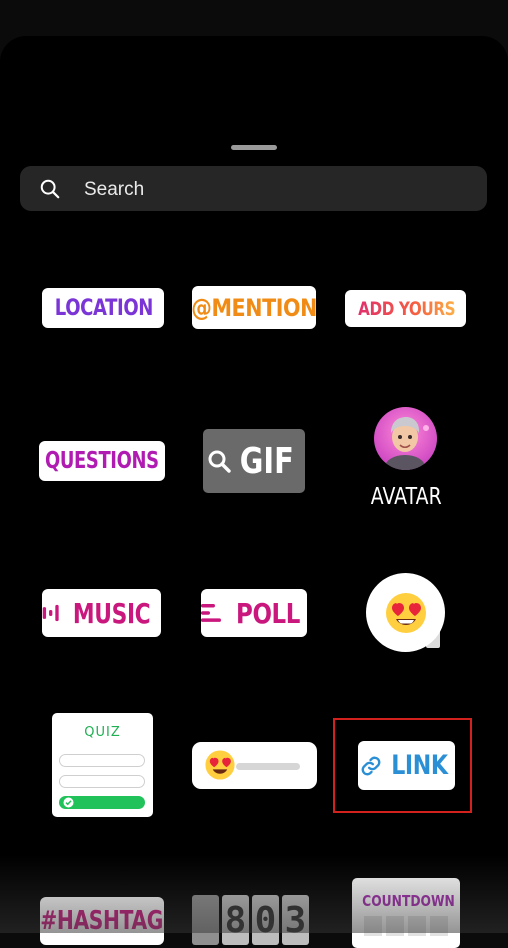  I want to click on countdown-label-text: COUNTDOWN, so click(408, 901).